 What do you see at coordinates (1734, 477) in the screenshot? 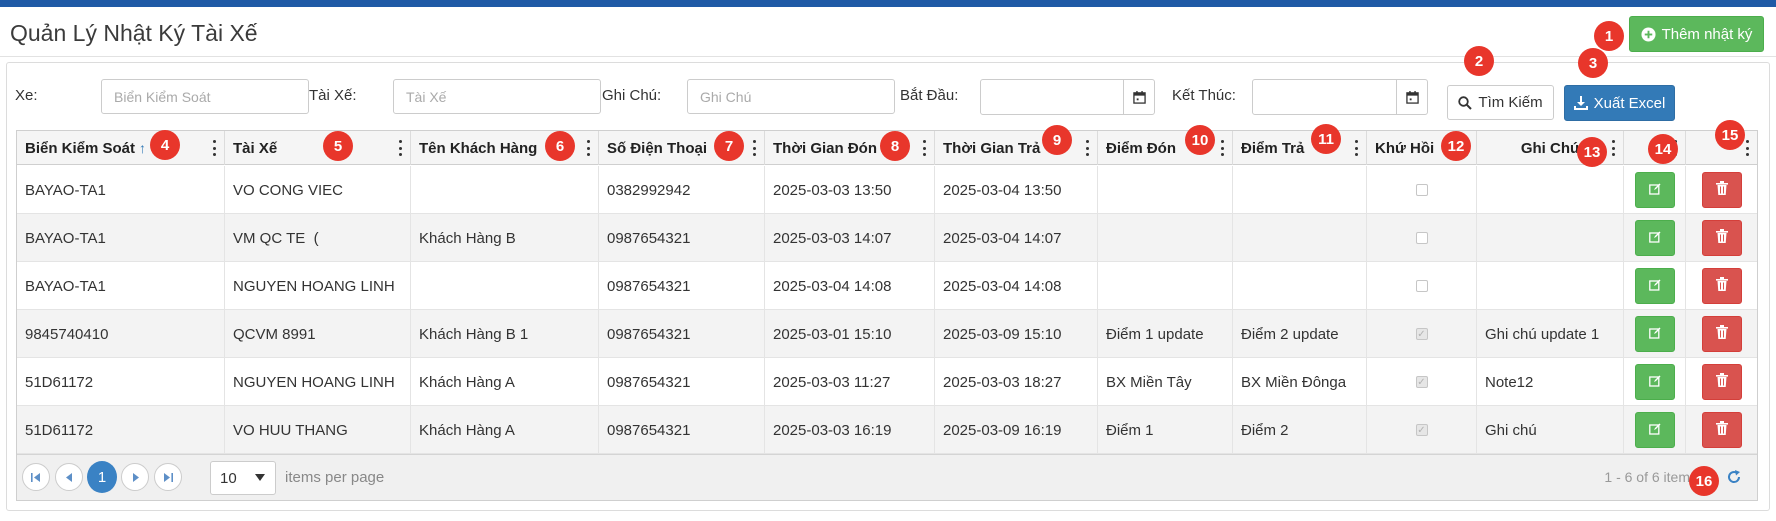
I see `refresh-icon` at bounding box center [1734, 477].